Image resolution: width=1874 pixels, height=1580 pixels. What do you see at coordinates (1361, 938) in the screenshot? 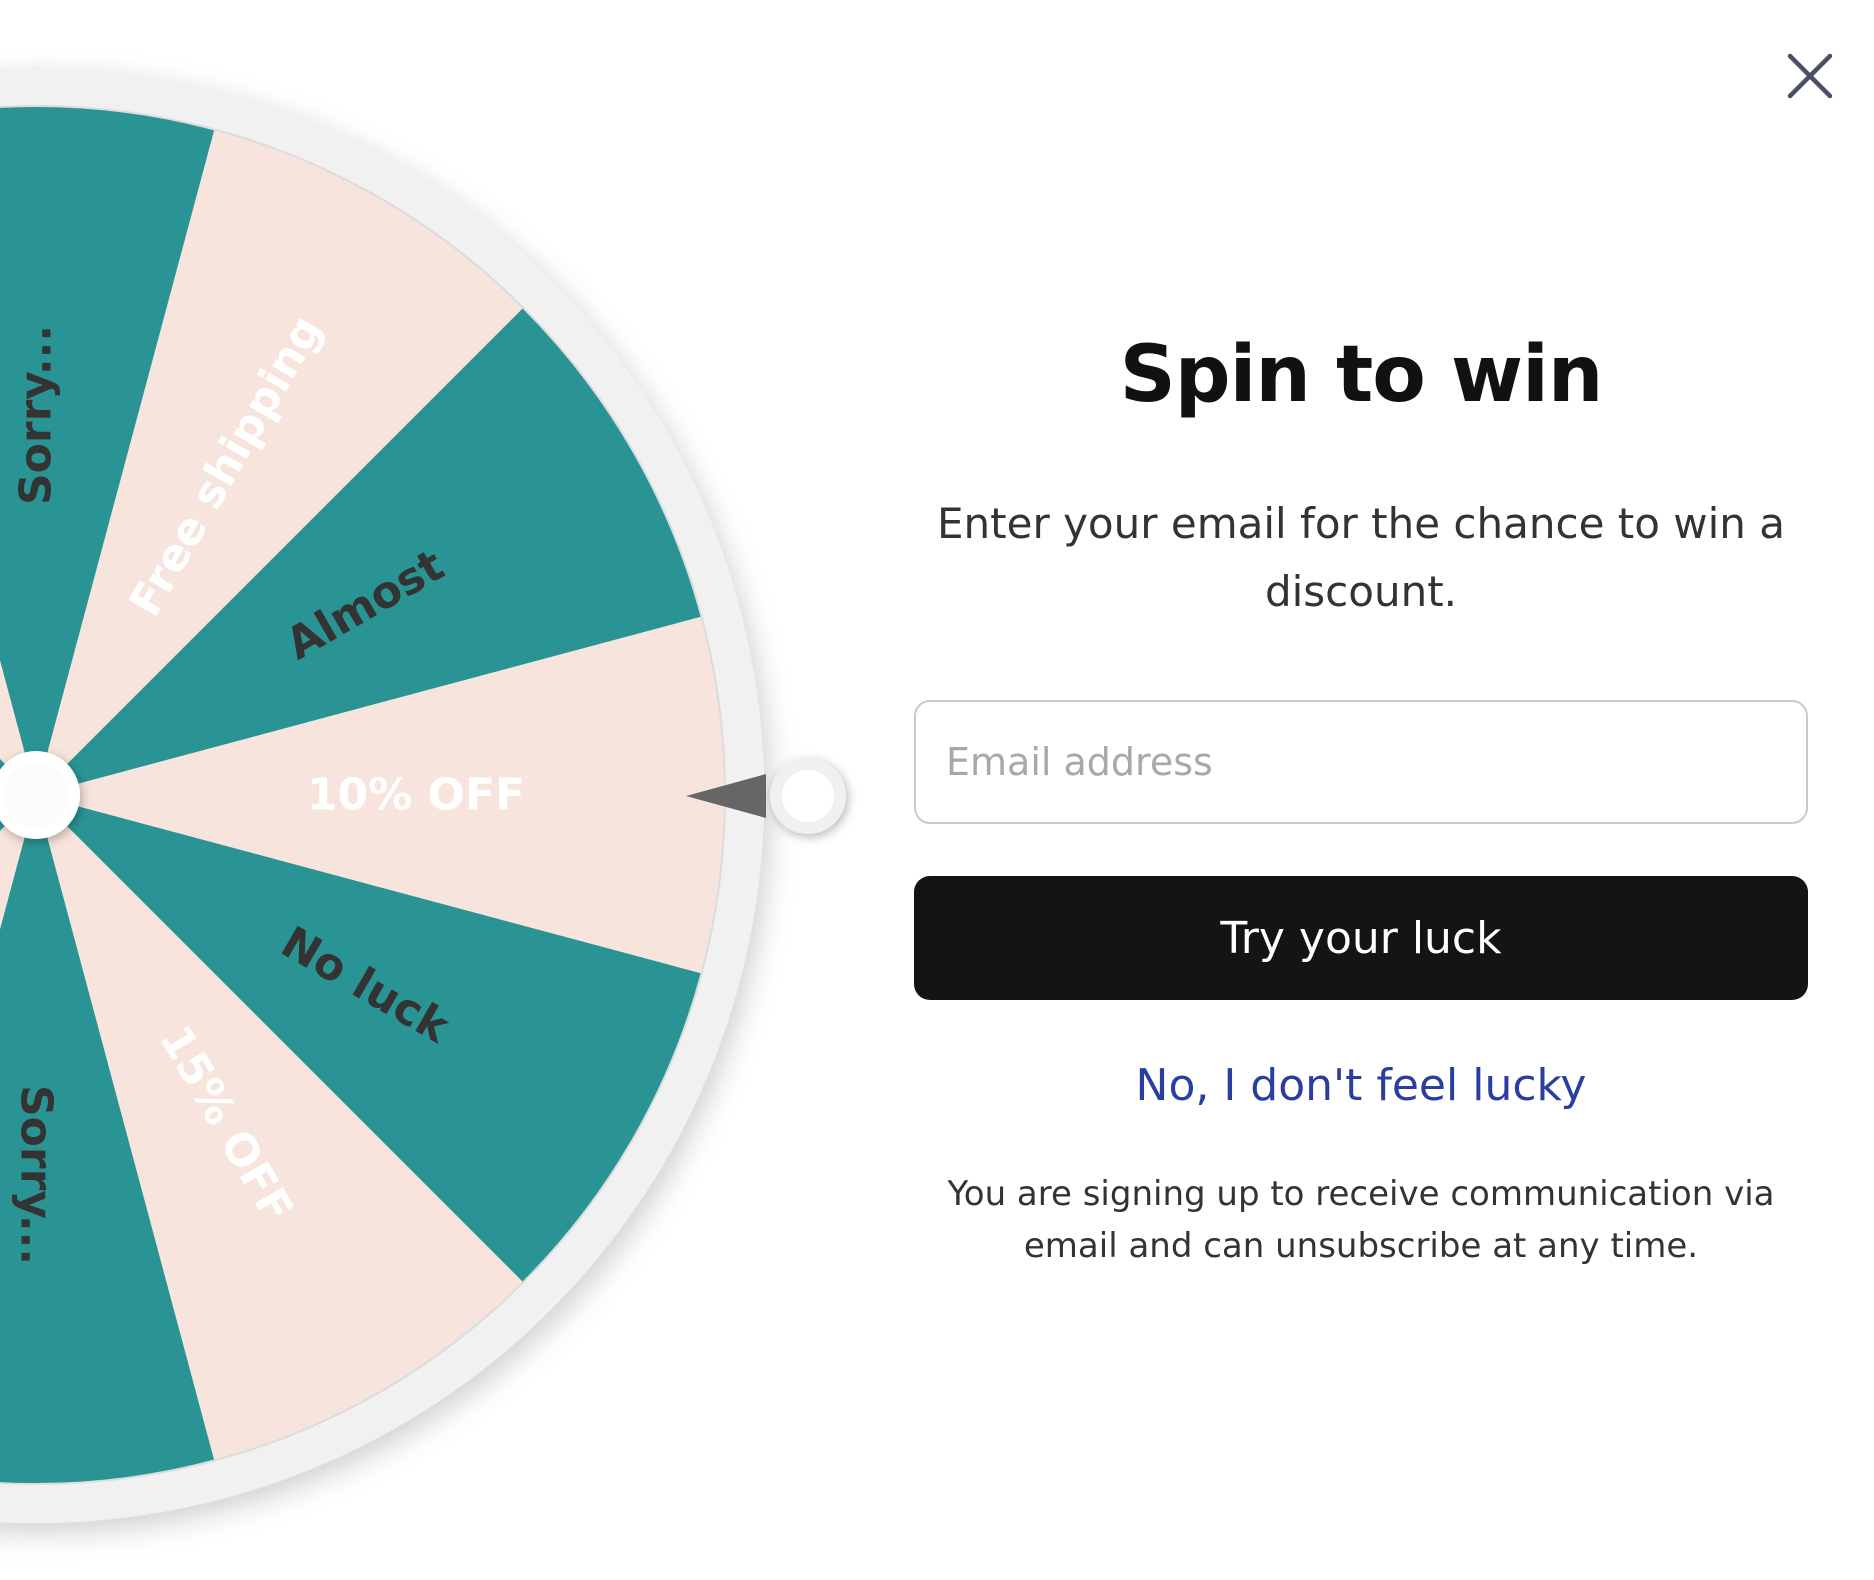
I see `try-your-luck-button: Try your luck` at bounding box center [1361, 938].